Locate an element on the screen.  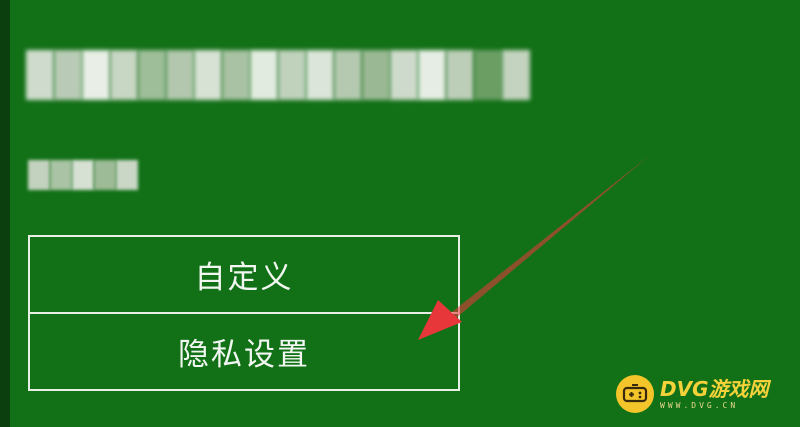
redacted-title is located at coordinates (278, 75).